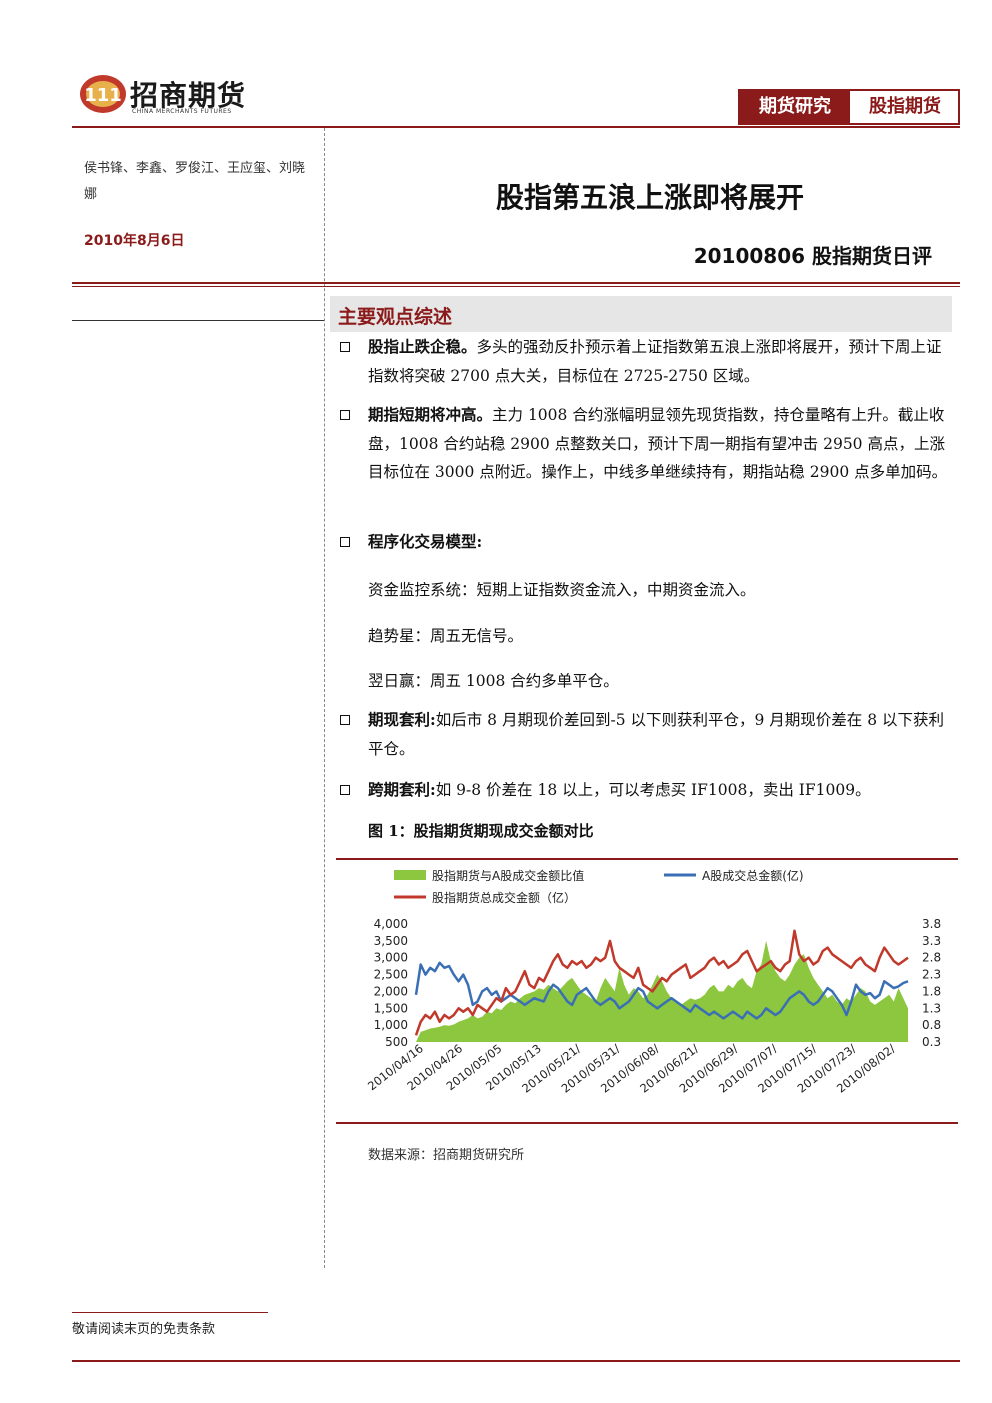 The width and height of the screenshot is (992, 1403). I want to click on item-text: 如 9-8 价差在 18 以上，可以考虑买 IF1008，卖出 IF1009。, so click(653, 790).